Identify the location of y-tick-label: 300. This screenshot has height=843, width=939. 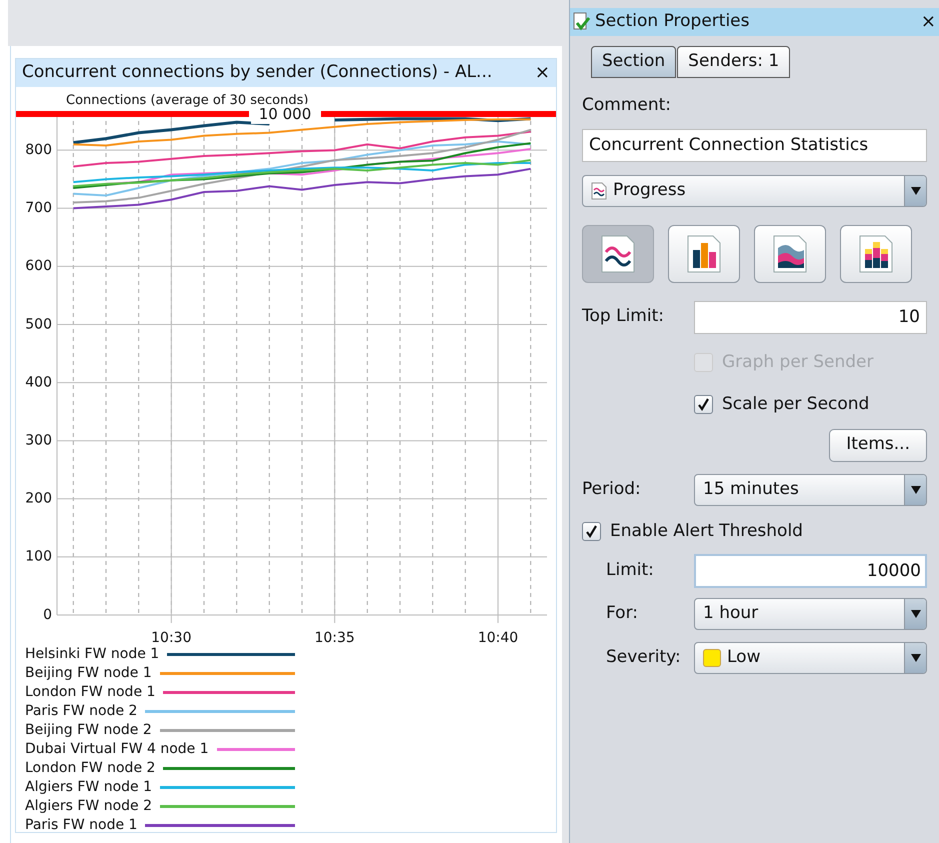
(38, 440).